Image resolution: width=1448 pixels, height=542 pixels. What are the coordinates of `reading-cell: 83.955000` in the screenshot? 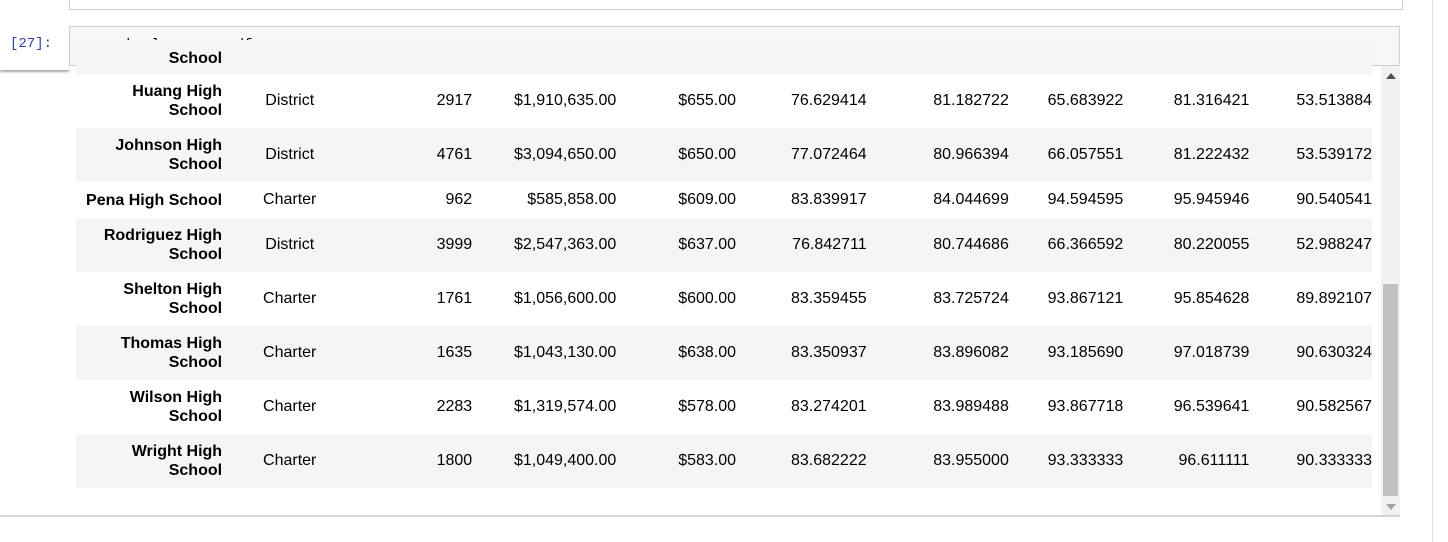 It's located at (971, 460).